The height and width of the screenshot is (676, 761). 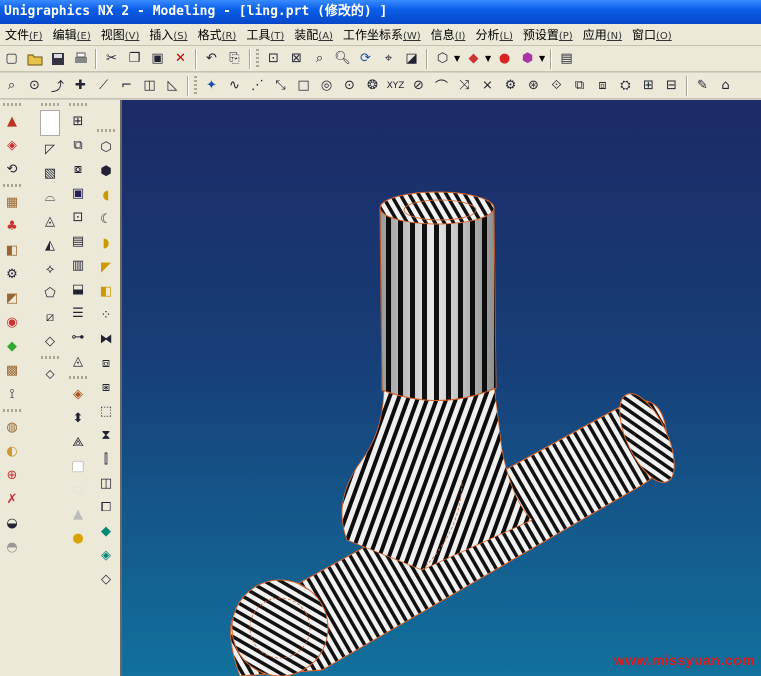 What do you see at coordinates (172, 85) in the screenshot?
I see `spline-icon: ◺` at bounding box center [172, 85].